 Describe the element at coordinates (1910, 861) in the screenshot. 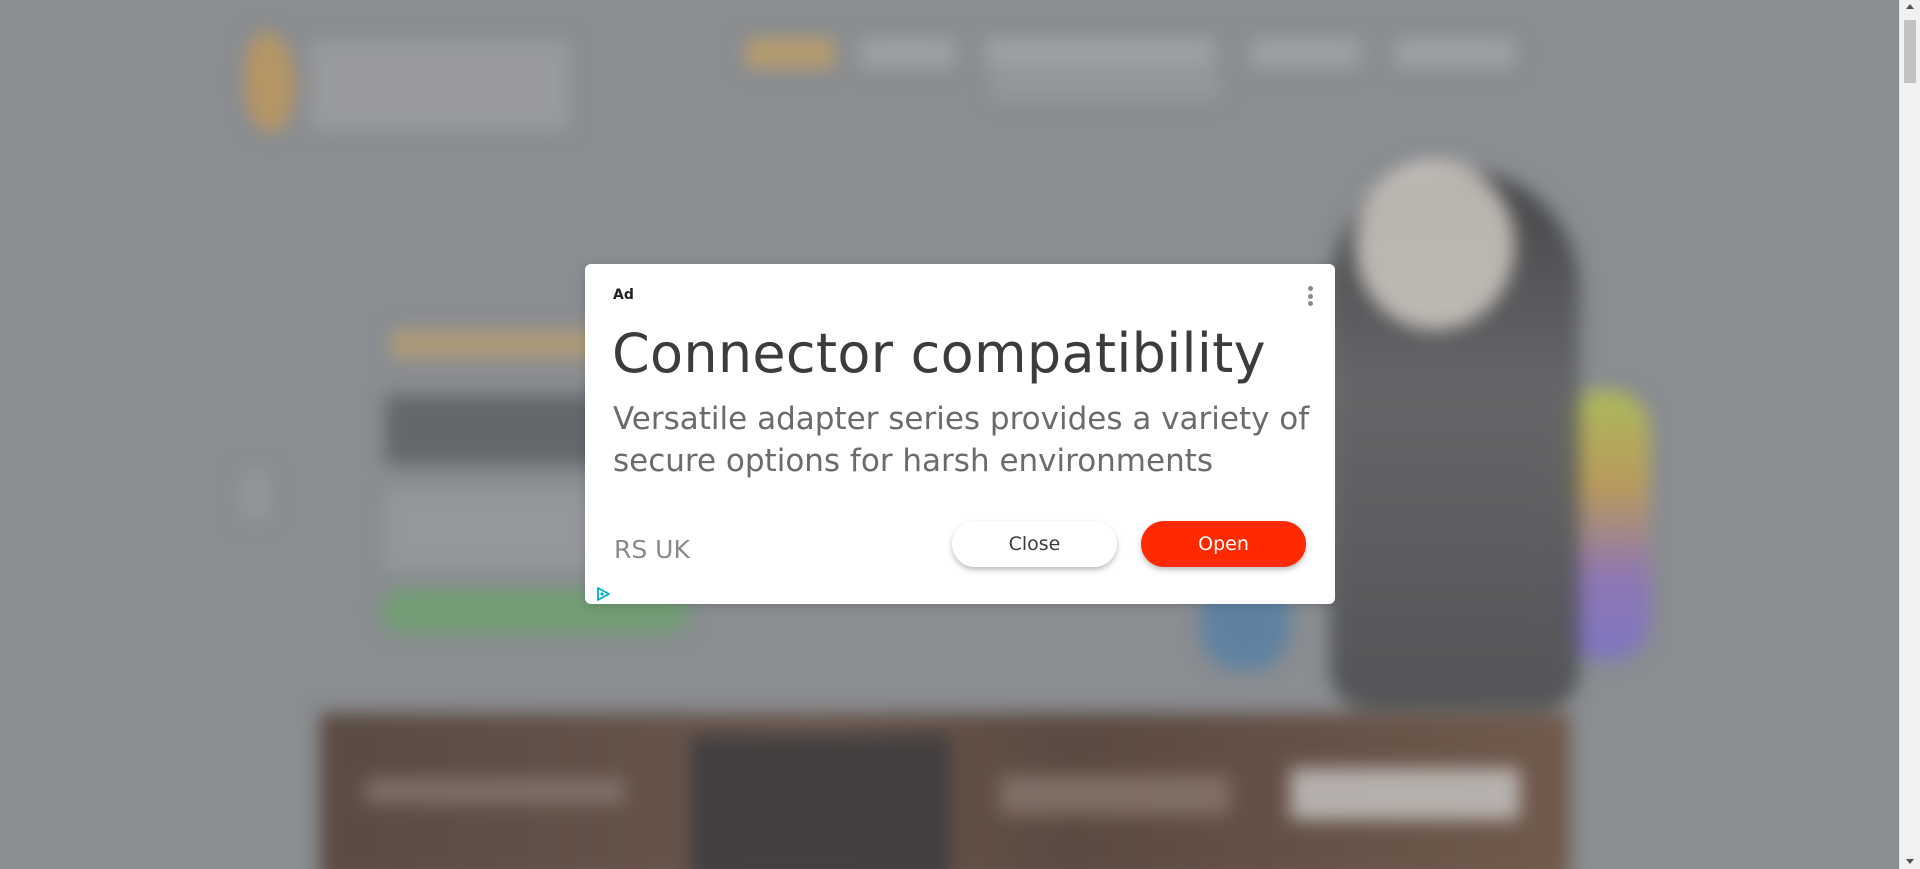

I see `scroll-down-arrow-icon` at that location.